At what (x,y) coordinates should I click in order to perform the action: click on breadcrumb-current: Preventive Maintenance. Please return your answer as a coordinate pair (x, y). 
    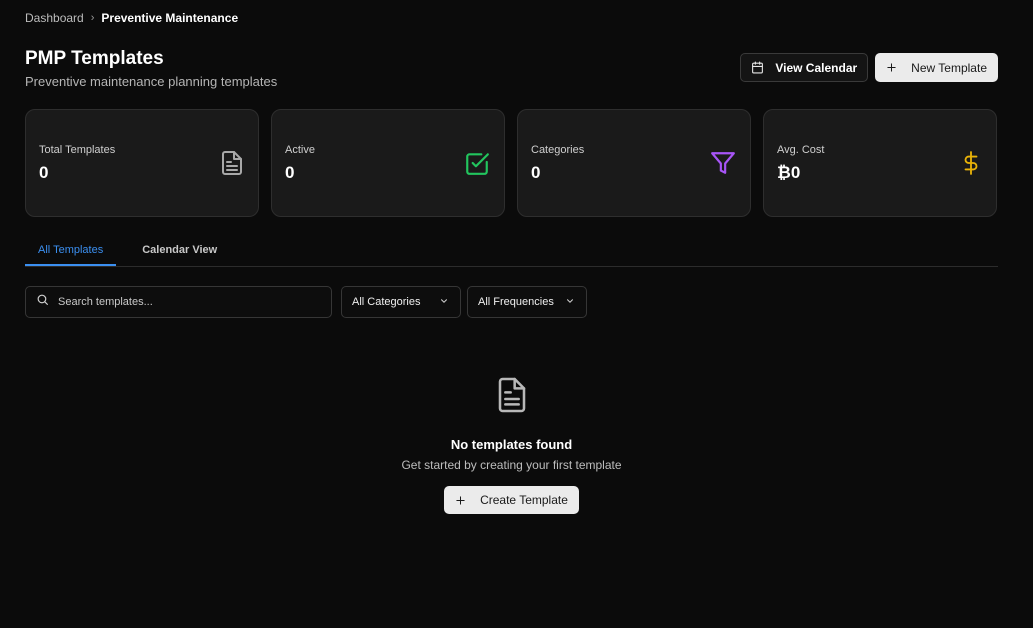
    Looking at the image, I should click on (170, 18).